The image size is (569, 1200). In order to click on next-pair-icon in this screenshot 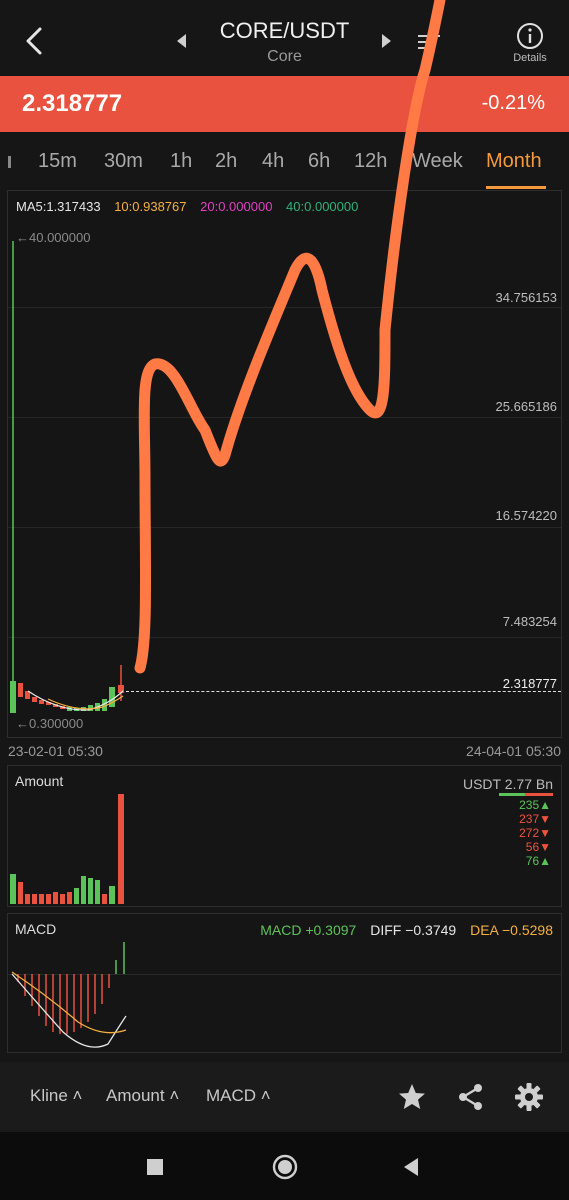, I will do `click(386, 41)`.